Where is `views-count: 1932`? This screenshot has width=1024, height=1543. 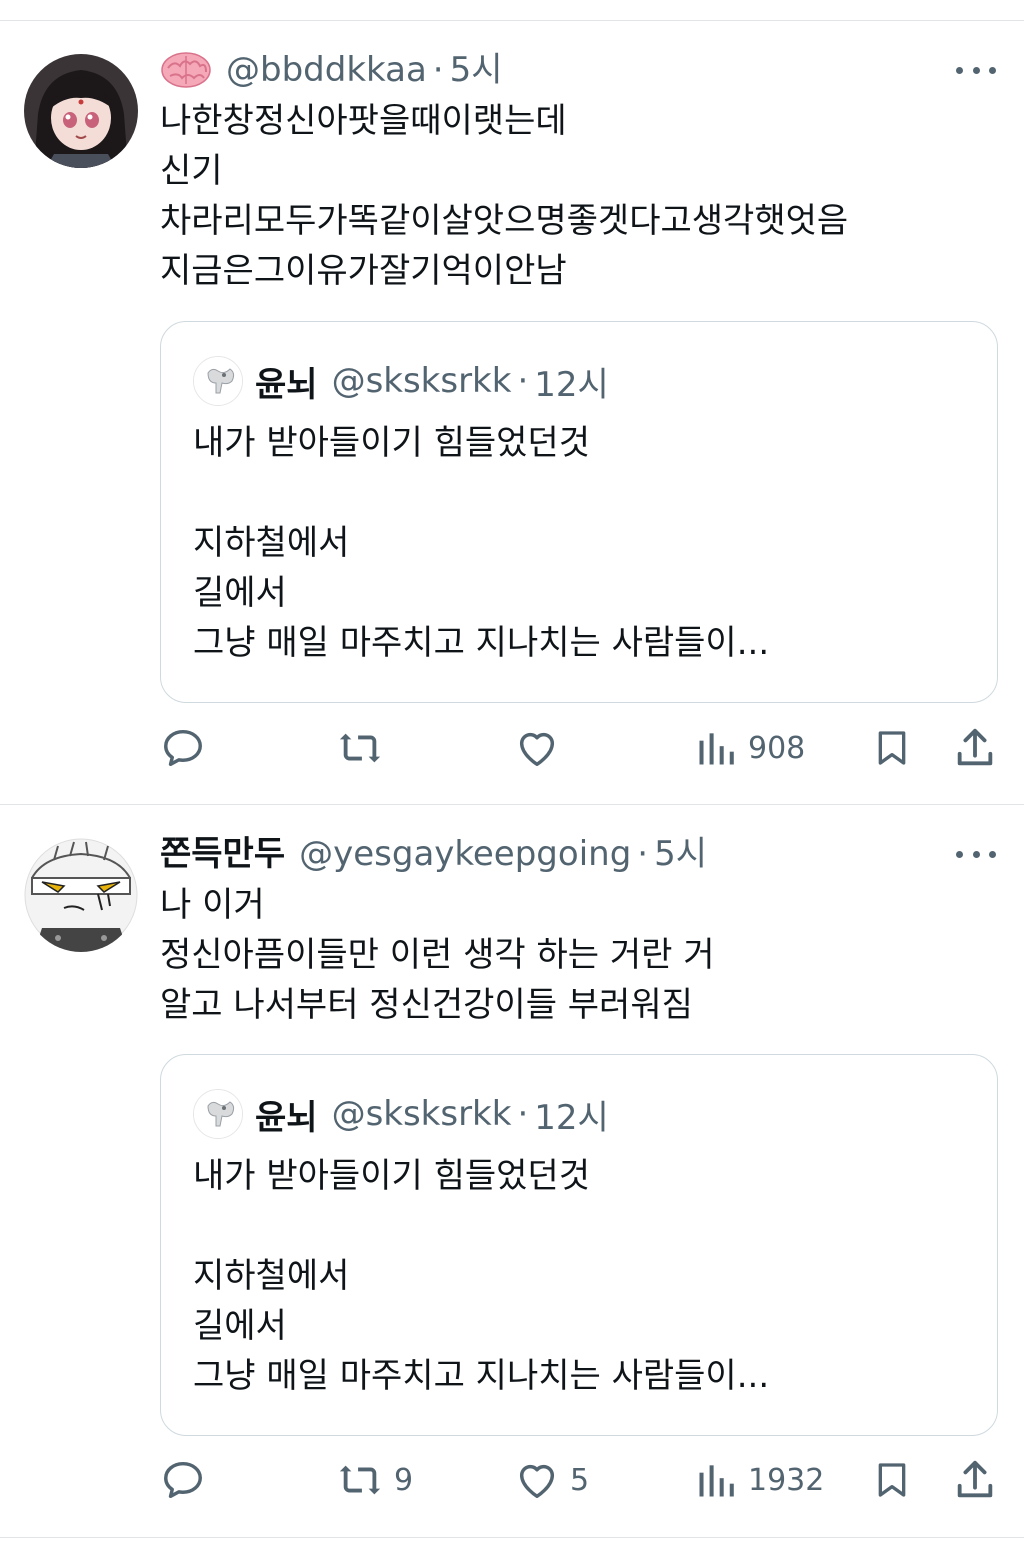
views-count: 1932 is located at coordinates (786, 1480).